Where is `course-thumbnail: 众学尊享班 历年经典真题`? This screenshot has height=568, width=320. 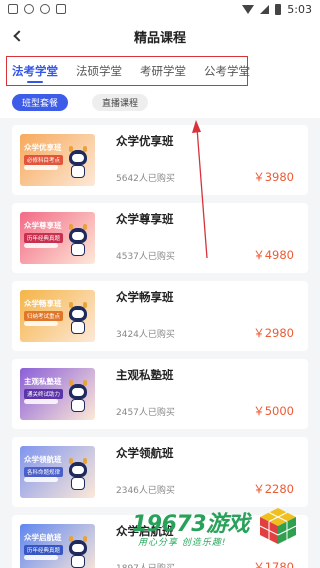 course-thumbnail: 众学尊享班 历年经典真题 is located at coordinates (57, 238).